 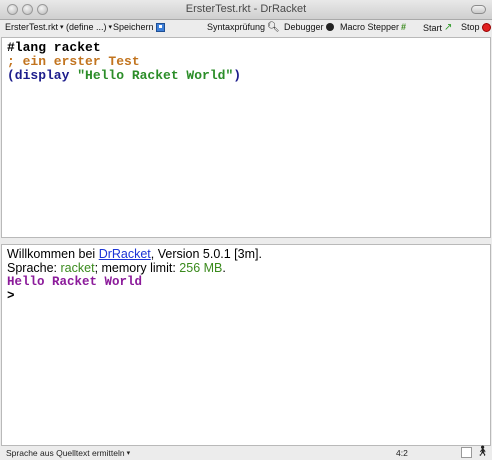 I want to click on title-bar: ErsterTest.rkt - DrRacket, so click(x=246, y=10).